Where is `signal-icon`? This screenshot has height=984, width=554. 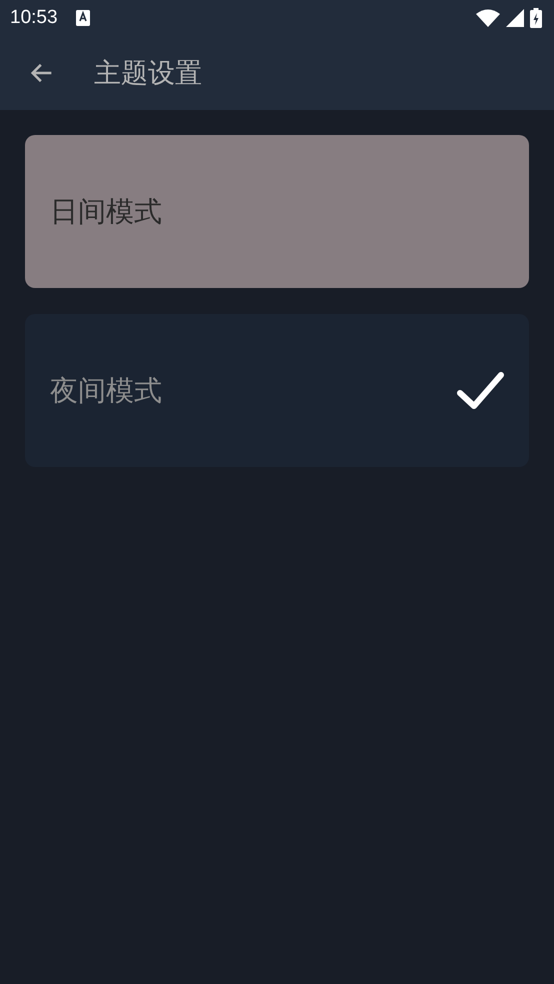 signal-icon is located at coordinates (515, 18).